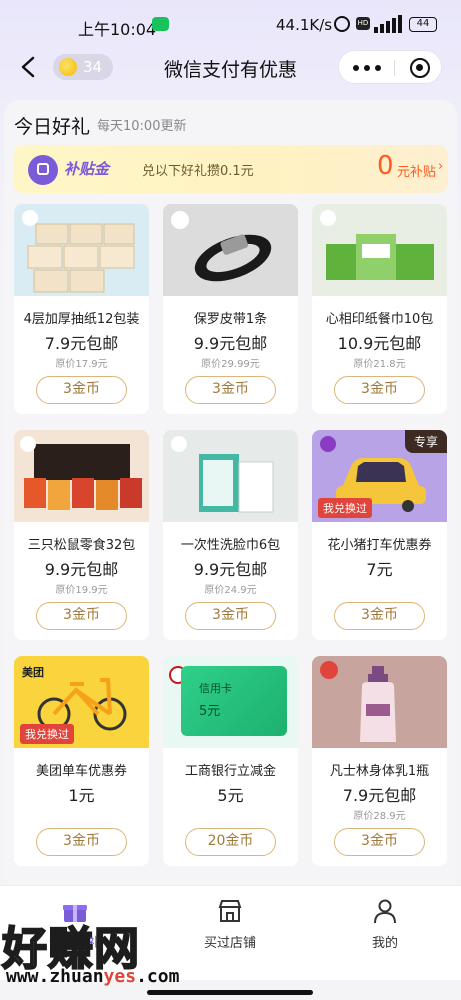 The width and height of the screenshot is (461, 1000). Describe the element at coordinates (384, 943) in the screenshot. I see `tab-label: 我的` at that location.